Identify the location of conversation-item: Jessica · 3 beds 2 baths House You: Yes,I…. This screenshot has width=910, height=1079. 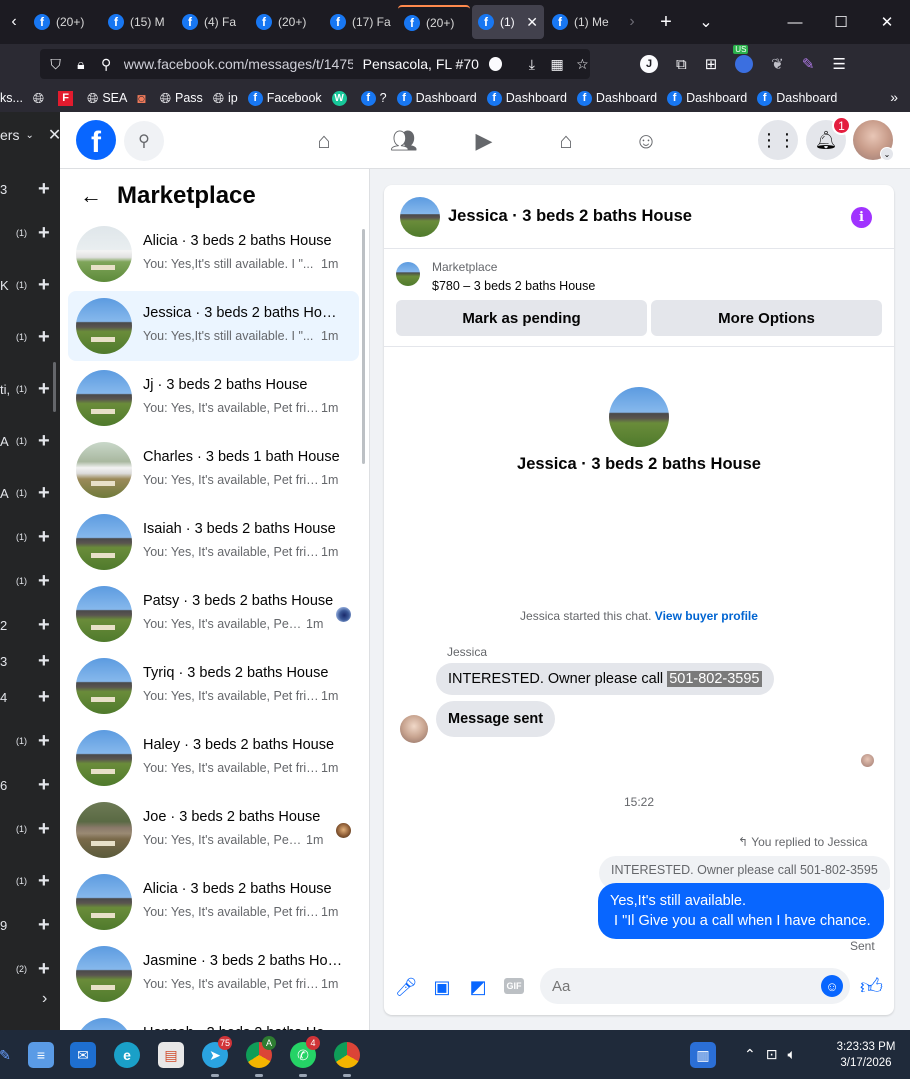
(213, 326).